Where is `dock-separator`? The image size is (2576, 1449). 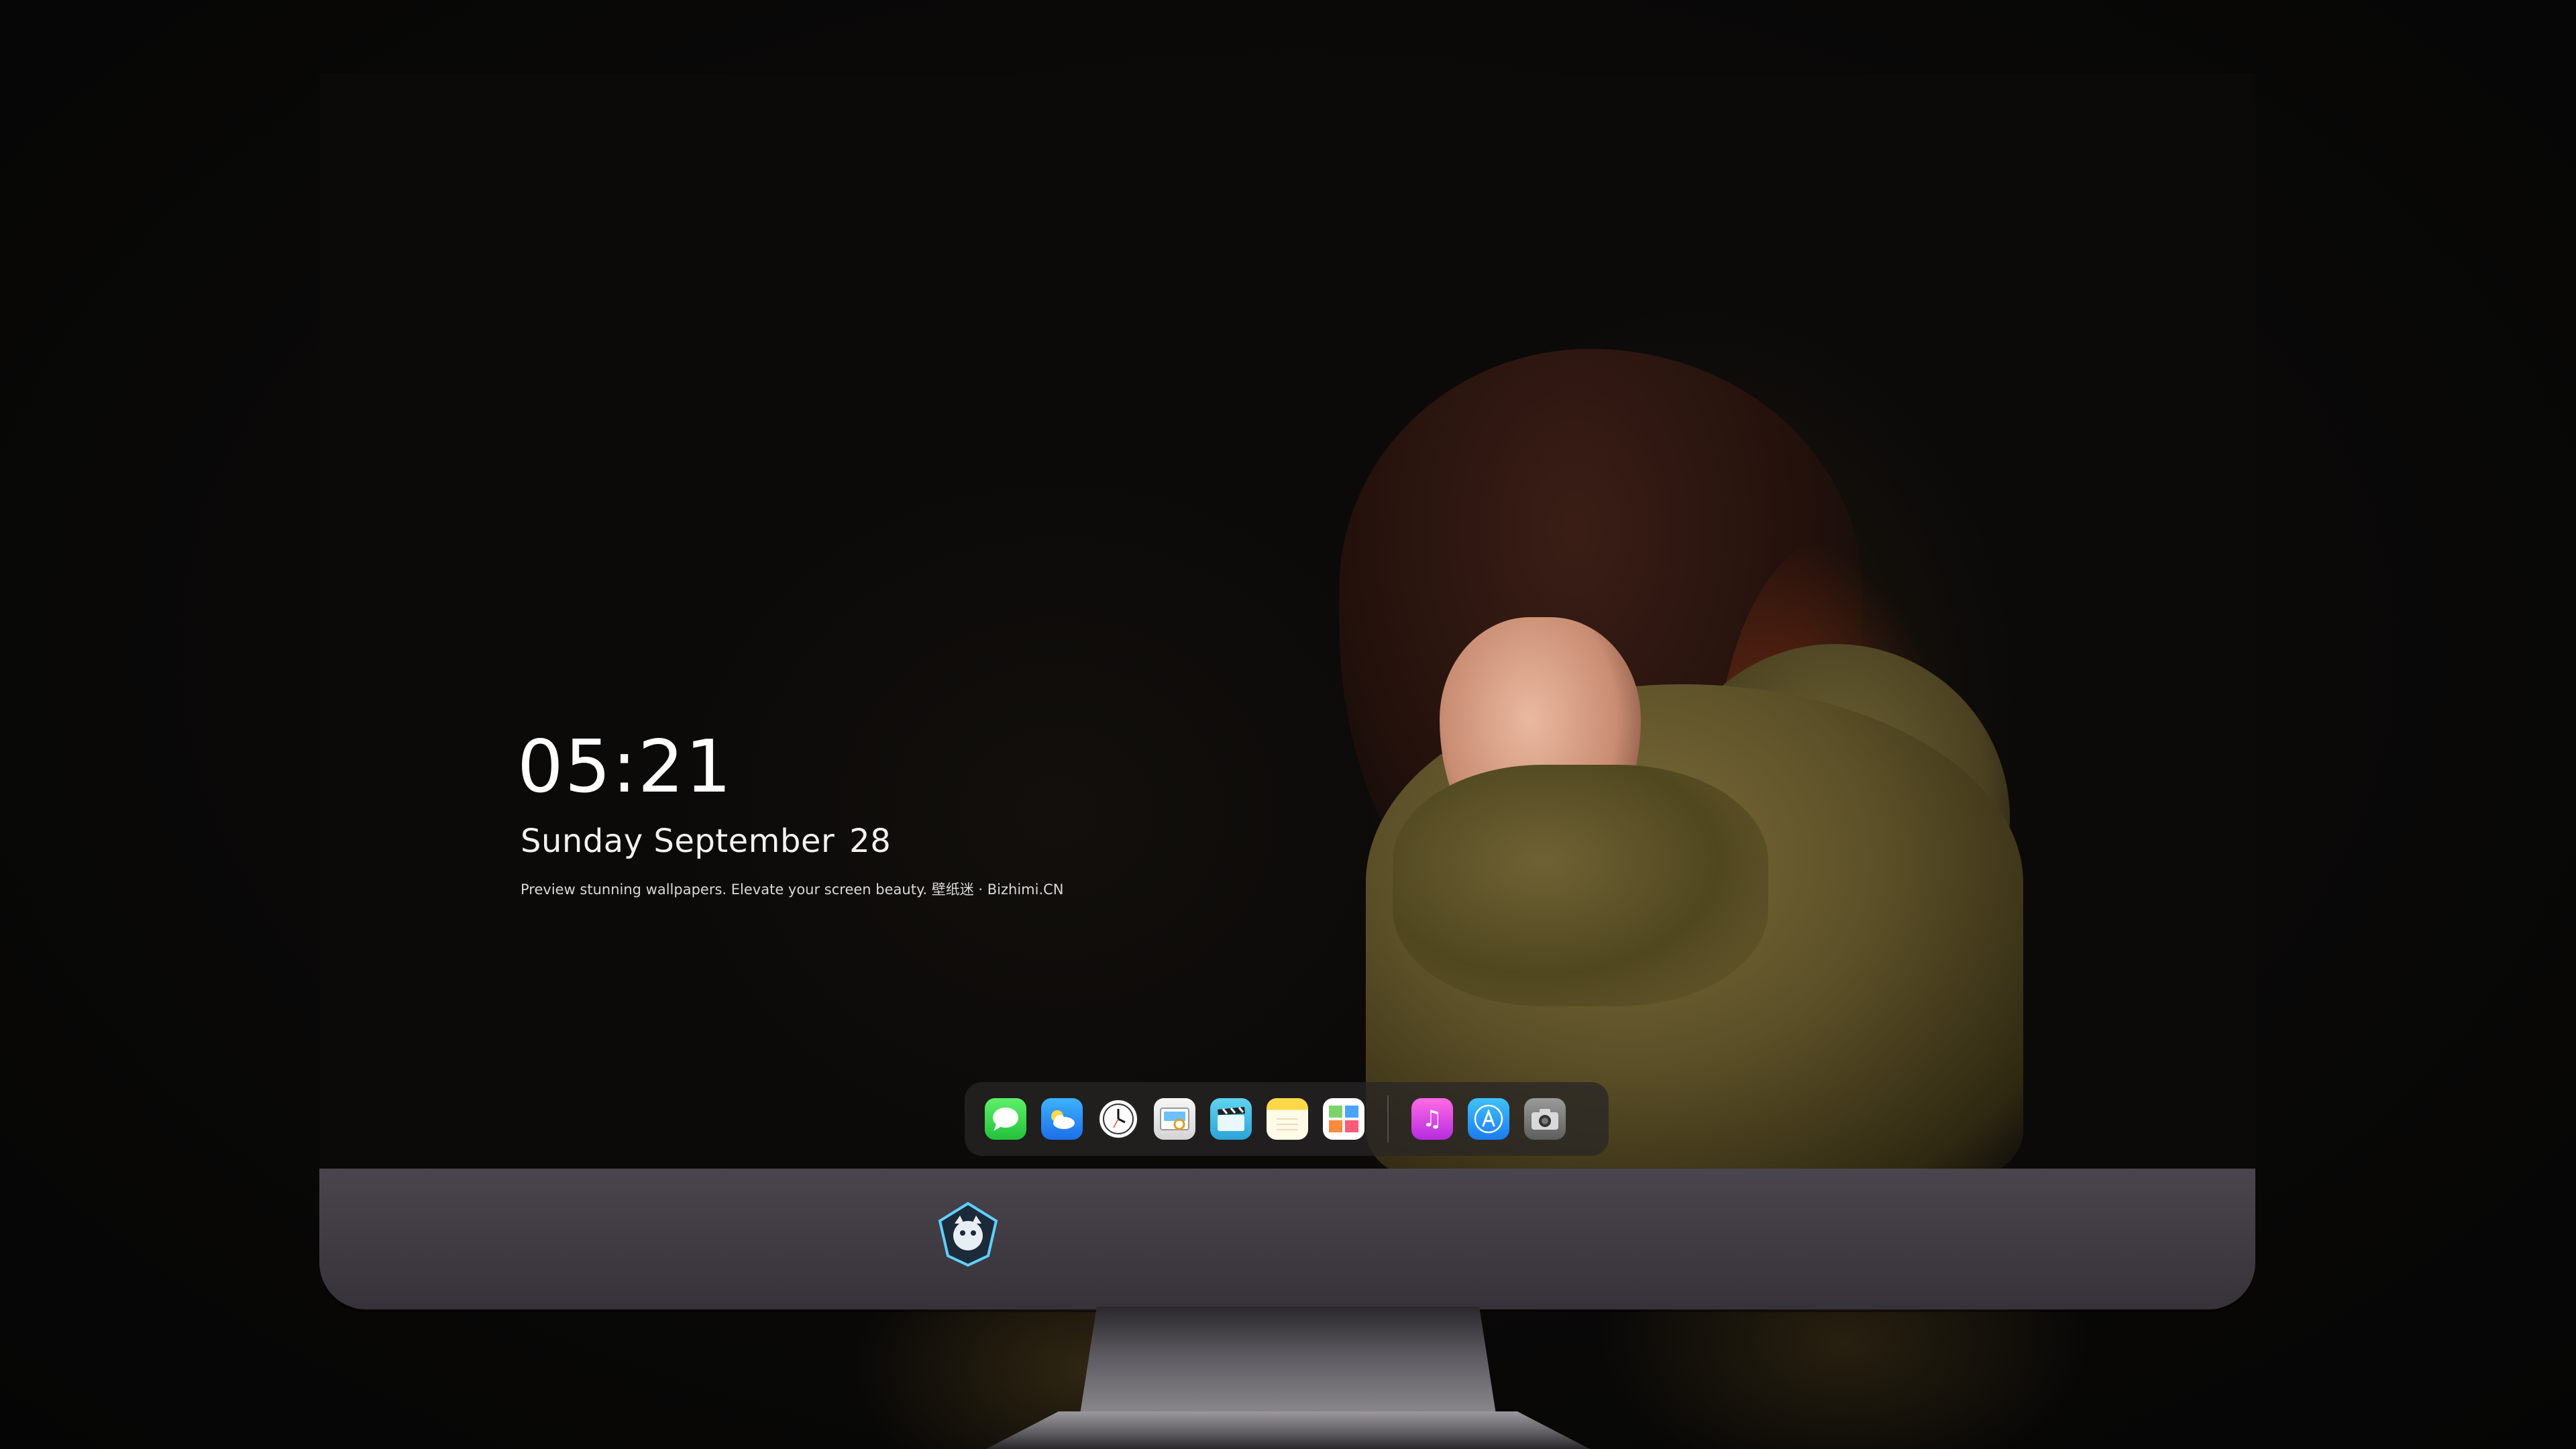
dock-separator is located at coordinates (1388, 1118).